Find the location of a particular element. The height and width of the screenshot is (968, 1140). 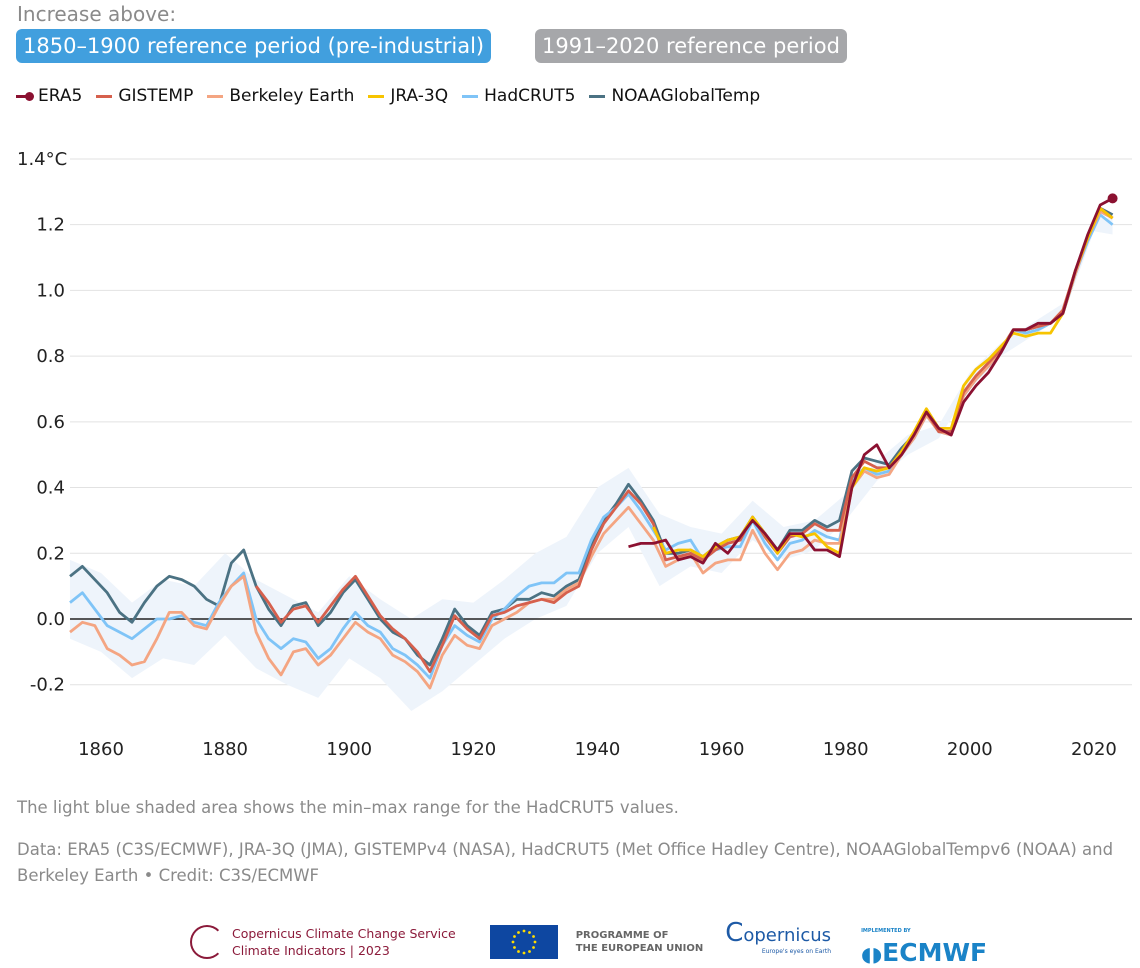

era5-latest-point is located at coordinates (1112, 198).